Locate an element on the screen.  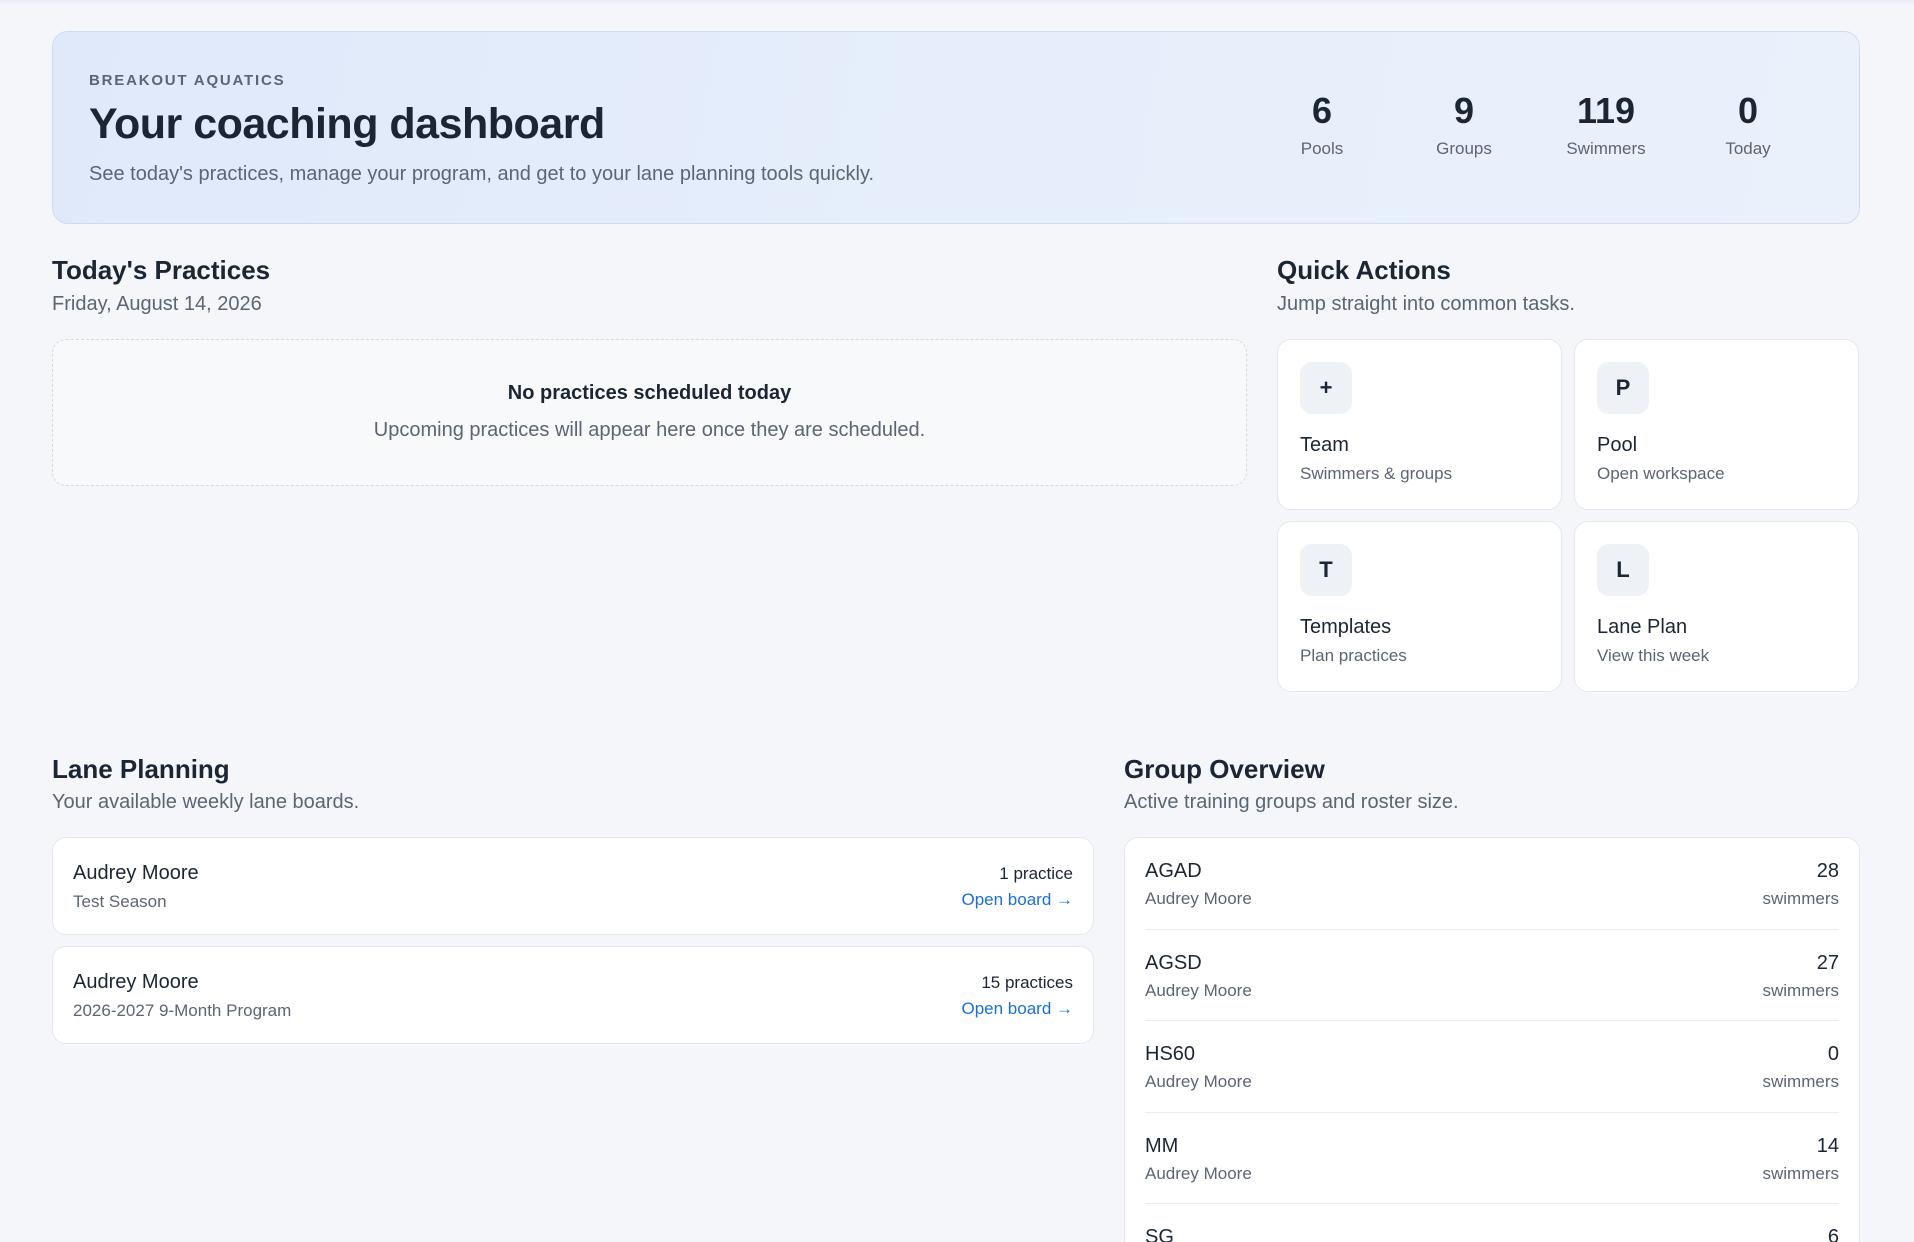
quick-action-templates: T Templates Plan practices is located at coordinates (1419, 606).